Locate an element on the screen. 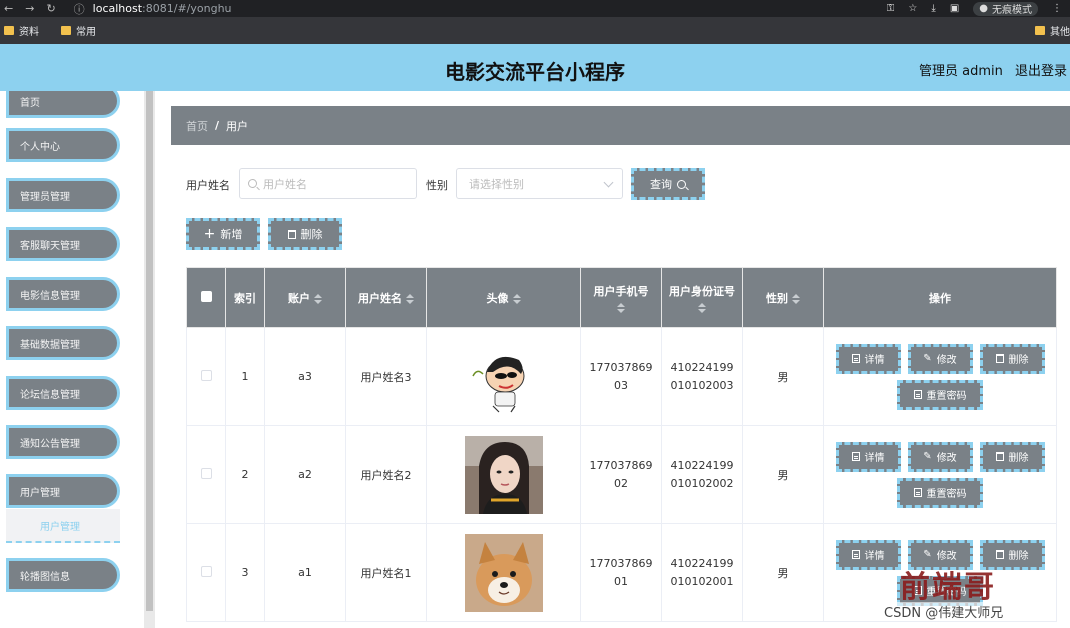 The image size is (1070, 628). sidebar-item-basedata: 基础数据管理 is located at coordinates (63, 343).